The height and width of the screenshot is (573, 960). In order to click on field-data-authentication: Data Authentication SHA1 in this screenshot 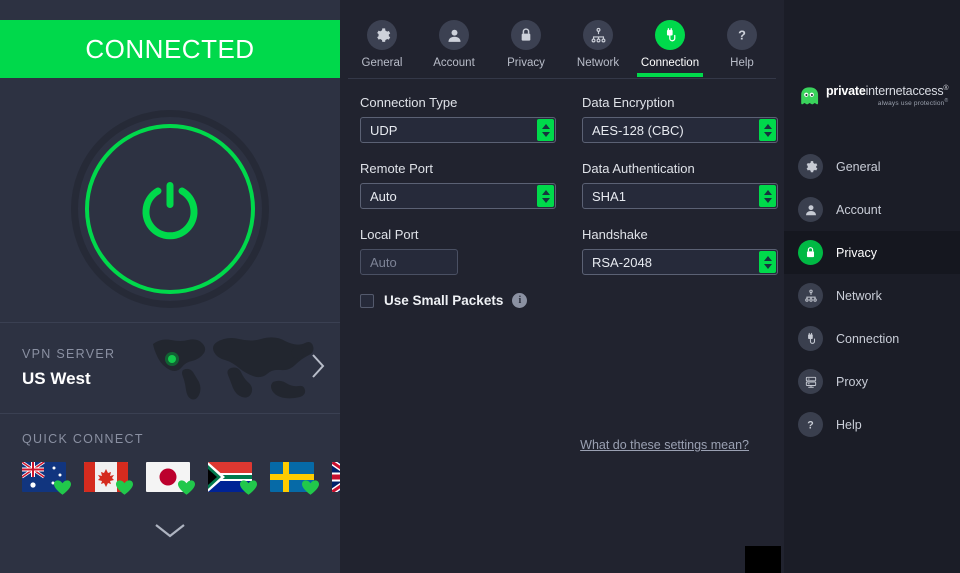, I will do `click(682, 185)`.